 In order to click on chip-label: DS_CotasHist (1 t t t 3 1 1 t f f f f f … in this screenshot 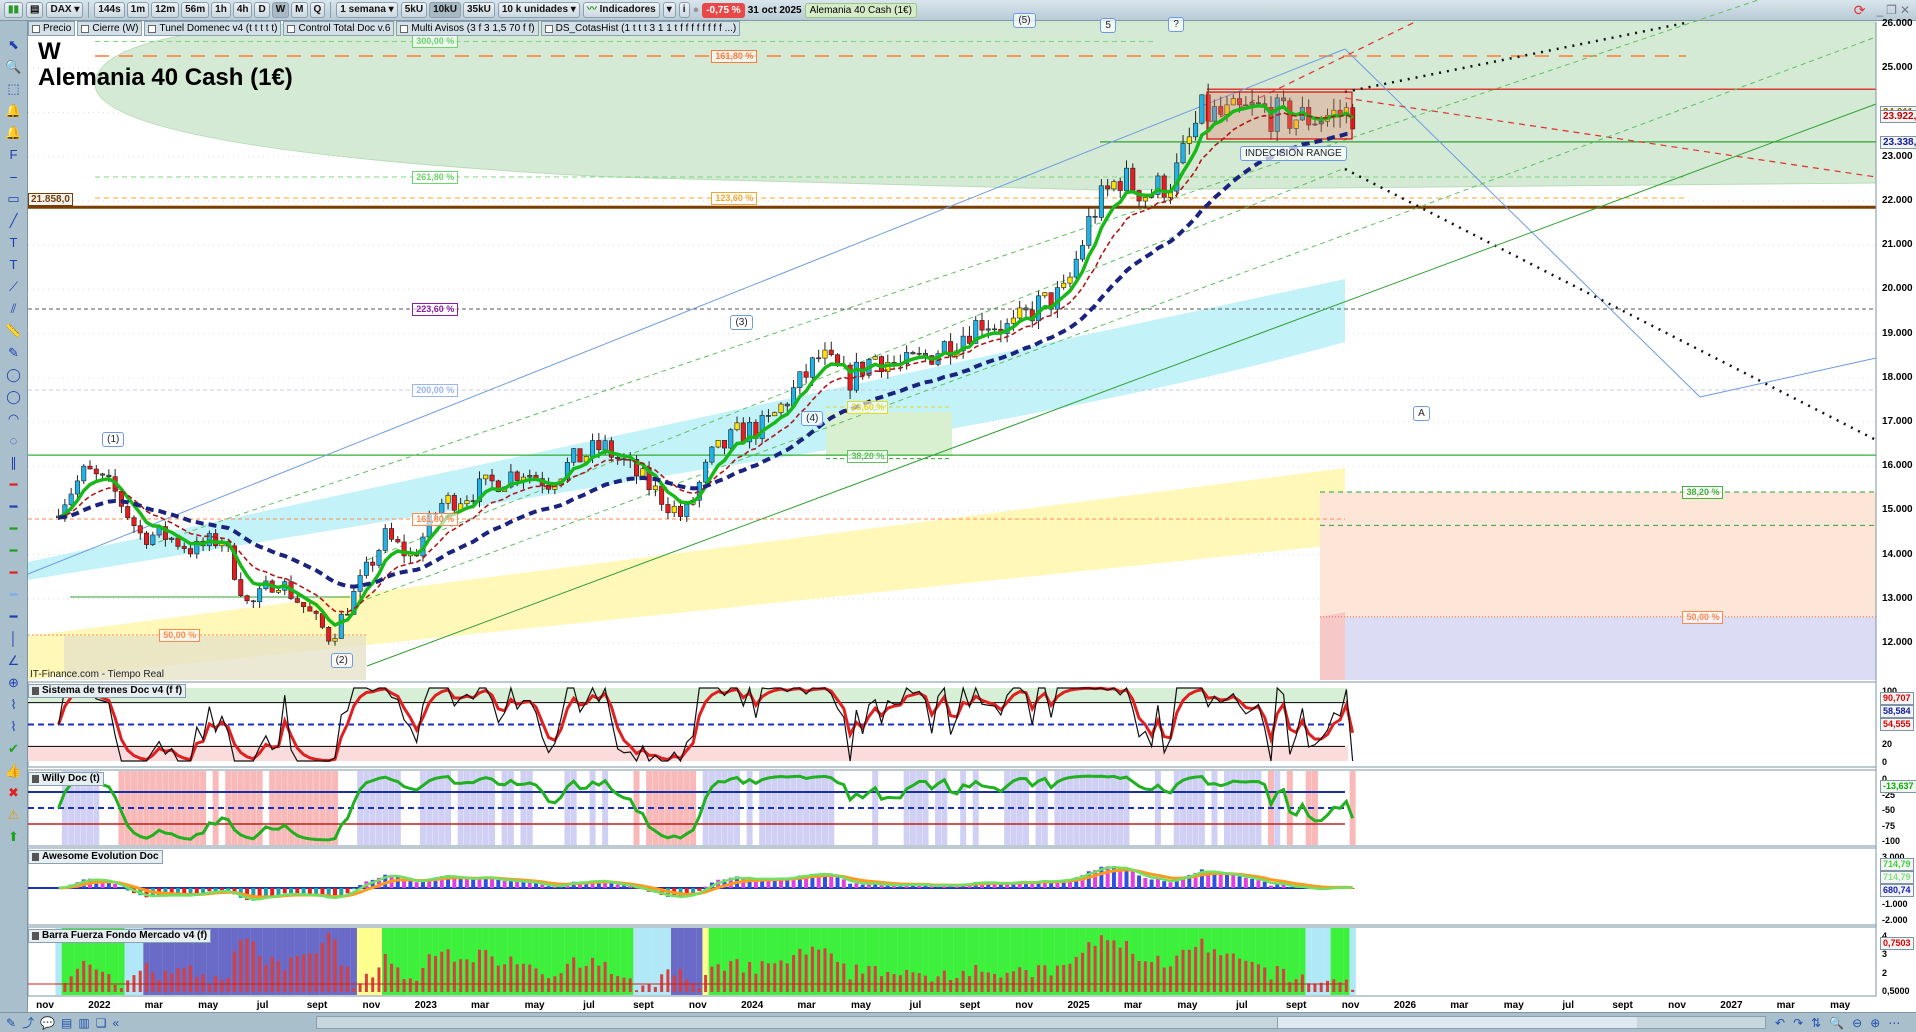, I will do `click(646, 28)`.